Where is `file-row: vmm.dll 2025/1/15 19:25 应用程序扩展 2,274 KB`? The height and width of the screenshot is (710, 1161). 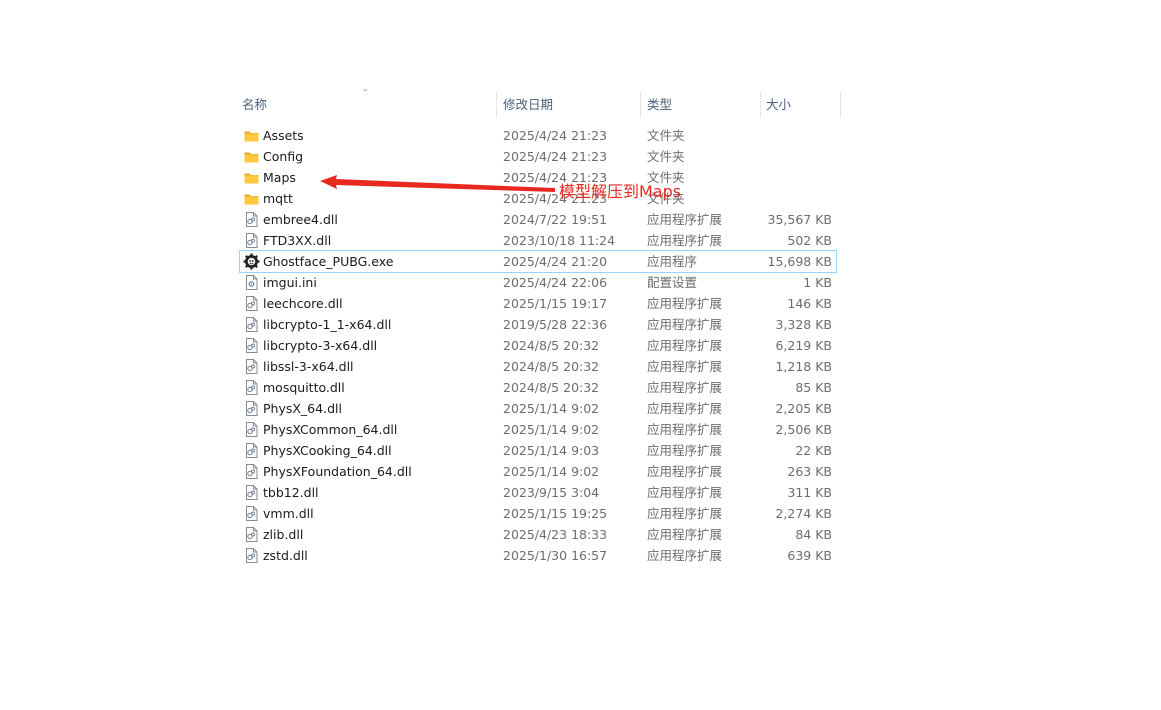
file-row: vmm.dll 2025/1/15 19:25 应用程序扩展 2,274 KB is located at coordinates (538, 513).